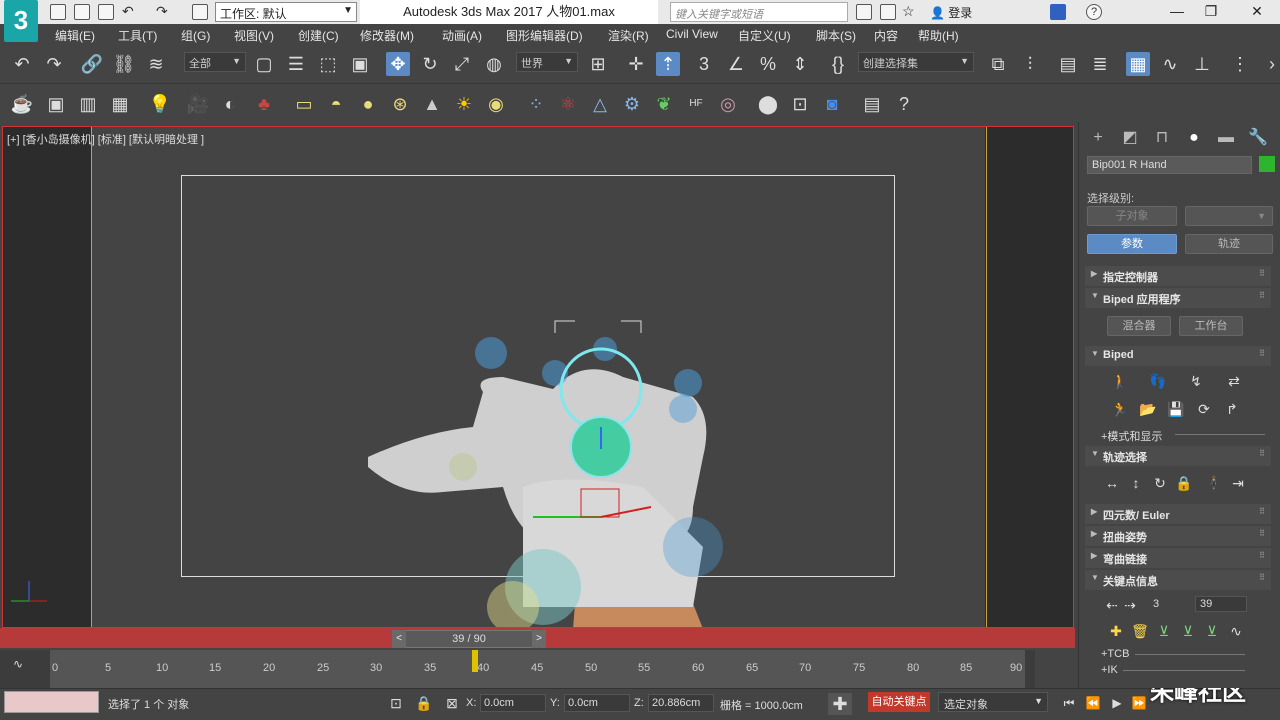  Describe the element at coordinates (215, 62) in the screenshot. I see `selection-filter-dropdown: 全部 ▼` at that location.